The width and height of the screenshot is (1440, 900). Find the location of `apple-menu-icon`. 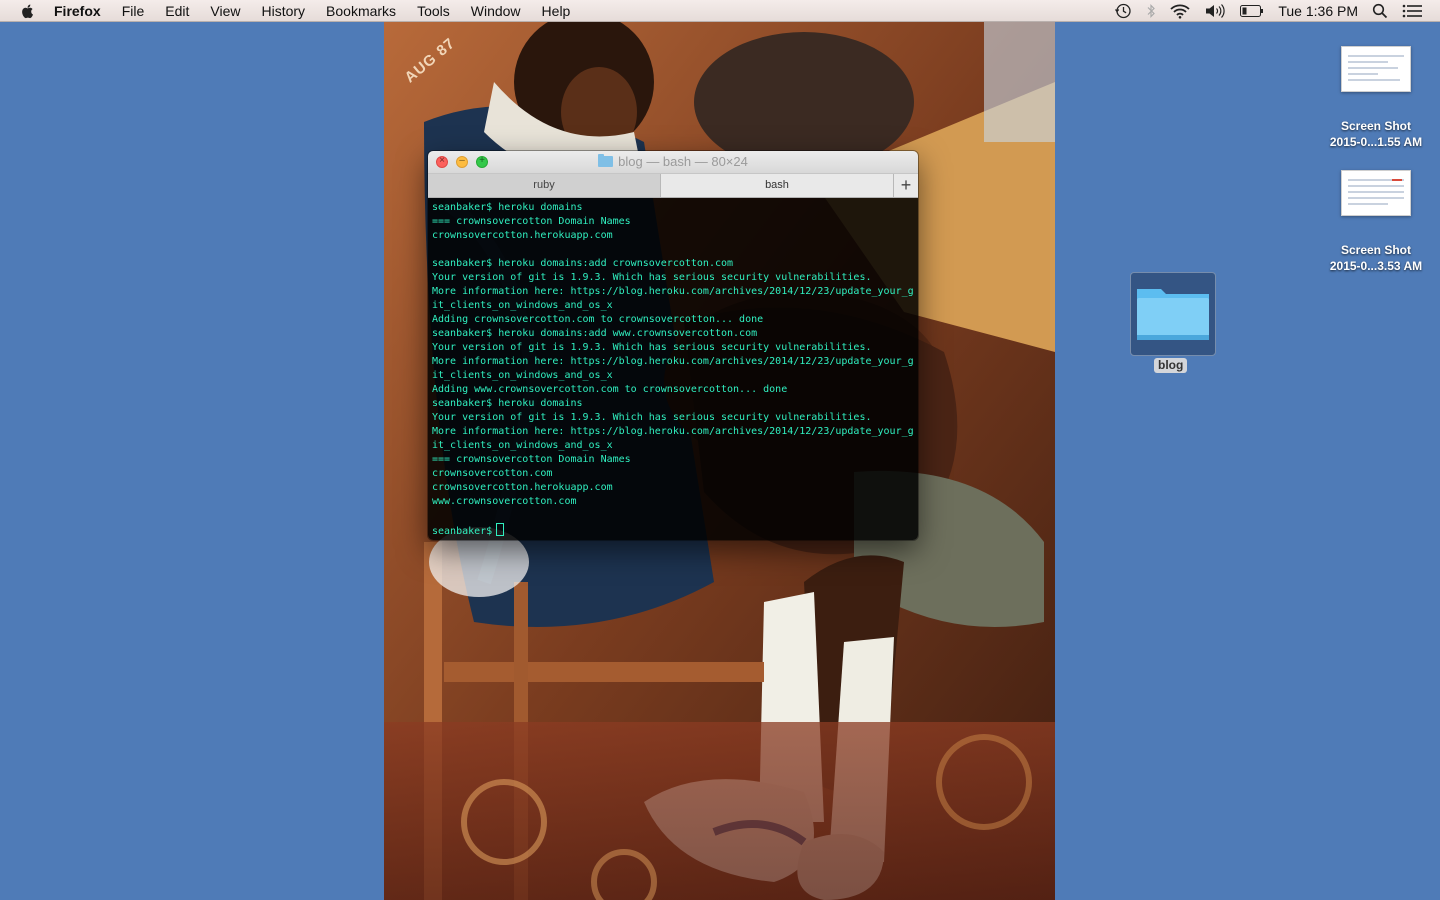

apple-menu-icon is located at coordinates (28, 11).